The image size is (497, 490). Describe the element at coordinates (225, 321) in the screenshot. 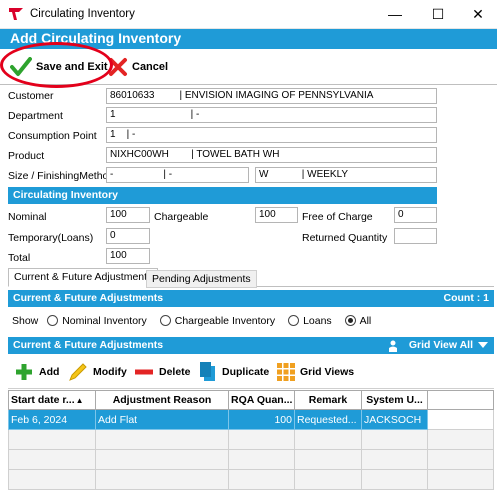

I see `radio-chargeable-label: Chargeable Inventory` at that location.